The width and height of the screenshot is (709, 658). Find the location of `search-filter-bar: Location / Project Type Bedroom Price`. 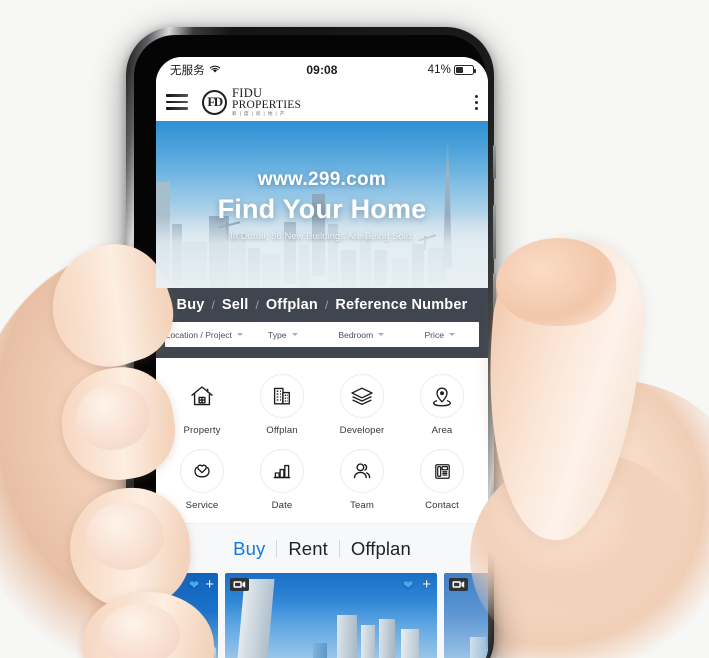

search-filter-bar: Location / Project Type Bedroom Price is located at coordinates (322, 334).